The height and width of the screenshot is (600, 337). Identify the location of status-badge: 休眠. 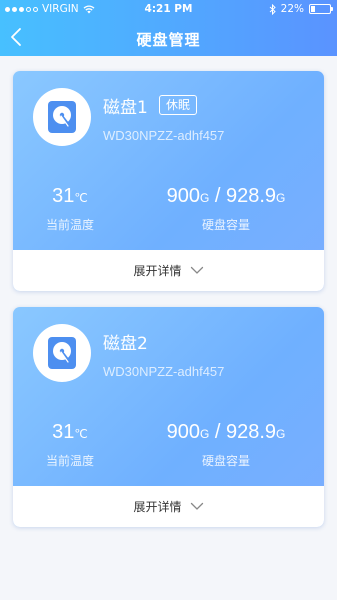
(178, 105).